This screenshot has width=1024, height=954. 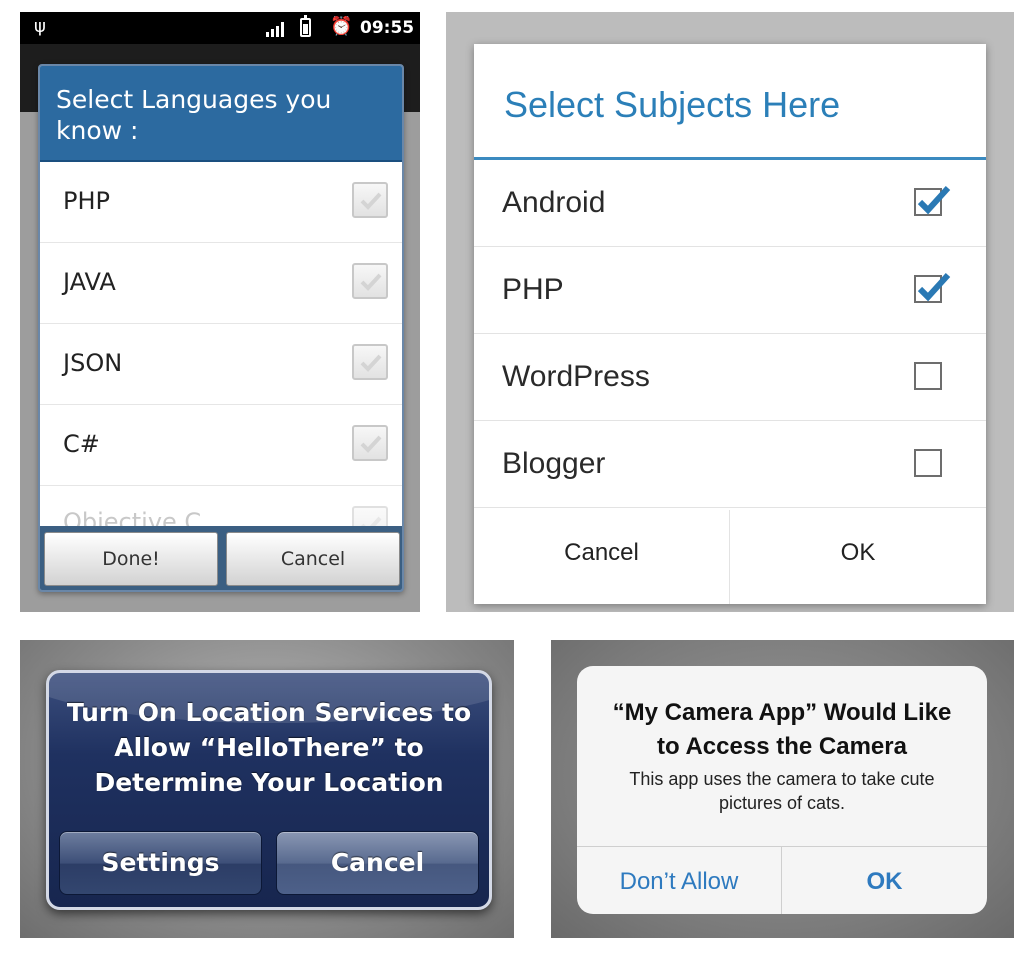 What do you see at coordinates (554, 463) in the screenshot?
I see `list-item-label: Blogger` at bounding box center [554, 463].